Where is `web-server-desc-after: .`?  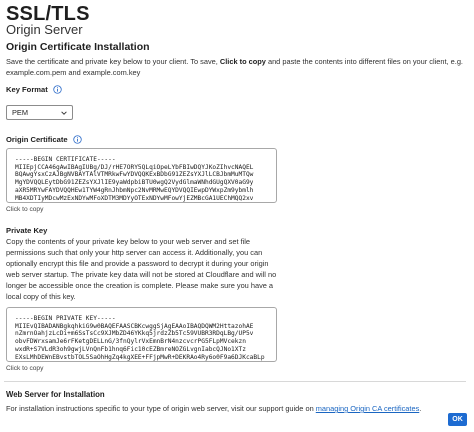
web-server-desc-after: . is located at coordinates (420, 408).